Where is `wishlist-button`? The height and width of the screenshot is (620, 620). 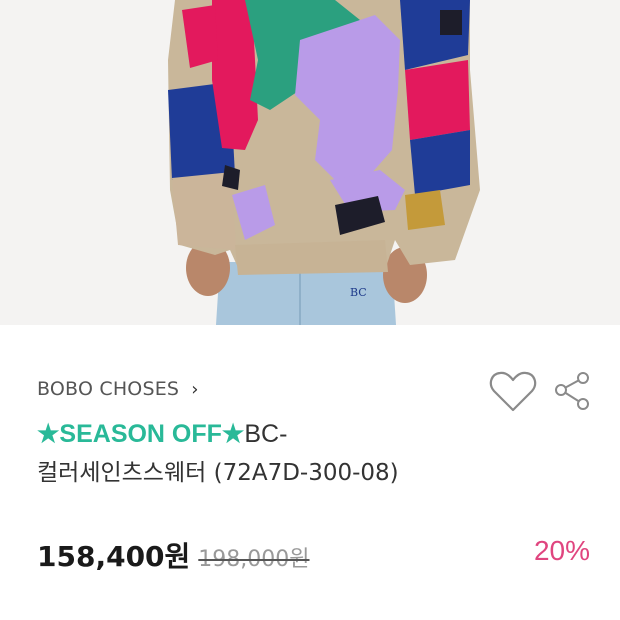
wishlist-button is located at coordinates (513, 392).